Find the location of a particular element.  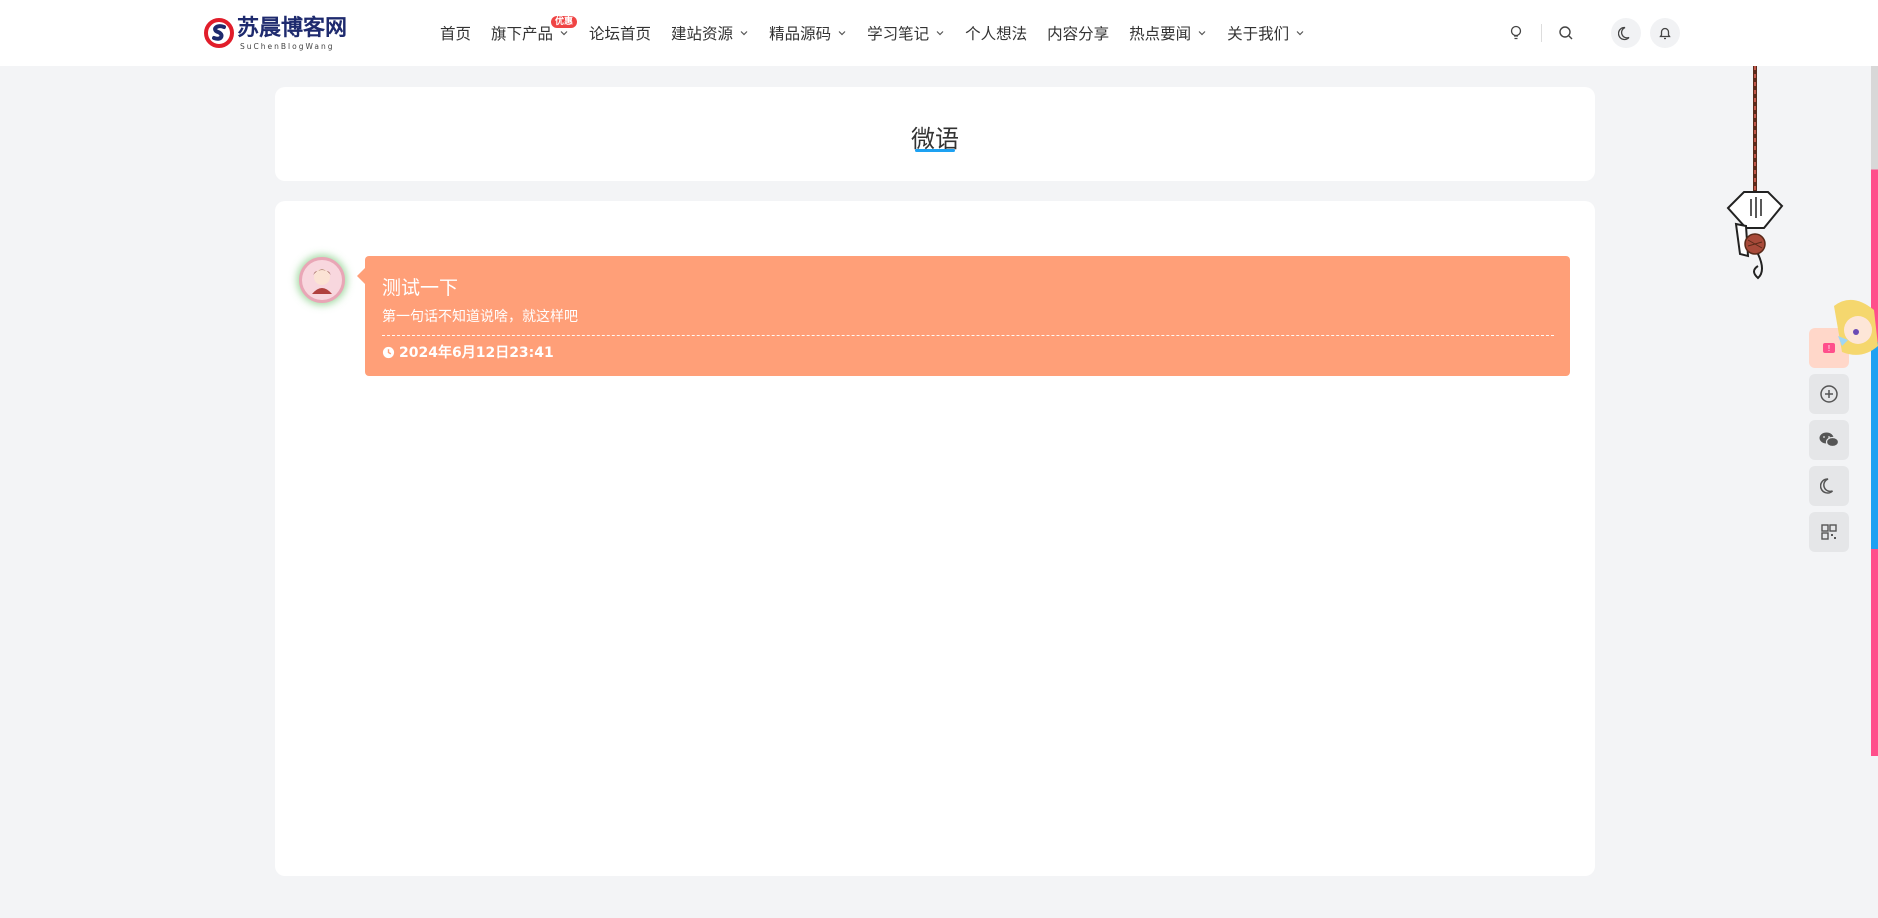

scroll-indicator-strip is located at coordinates (1874, 411).